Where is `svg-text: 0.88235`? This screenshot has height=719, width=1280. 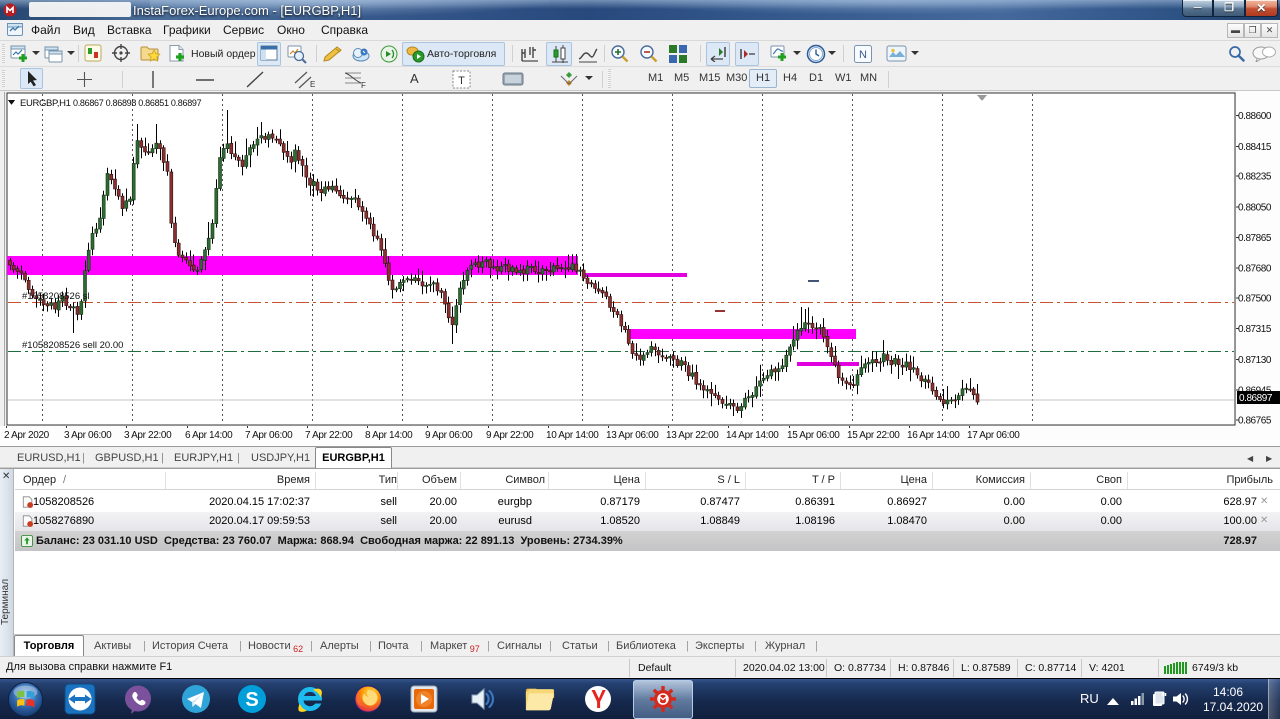 svg-text: 0.88235 is located at coordinates (1255, 177).